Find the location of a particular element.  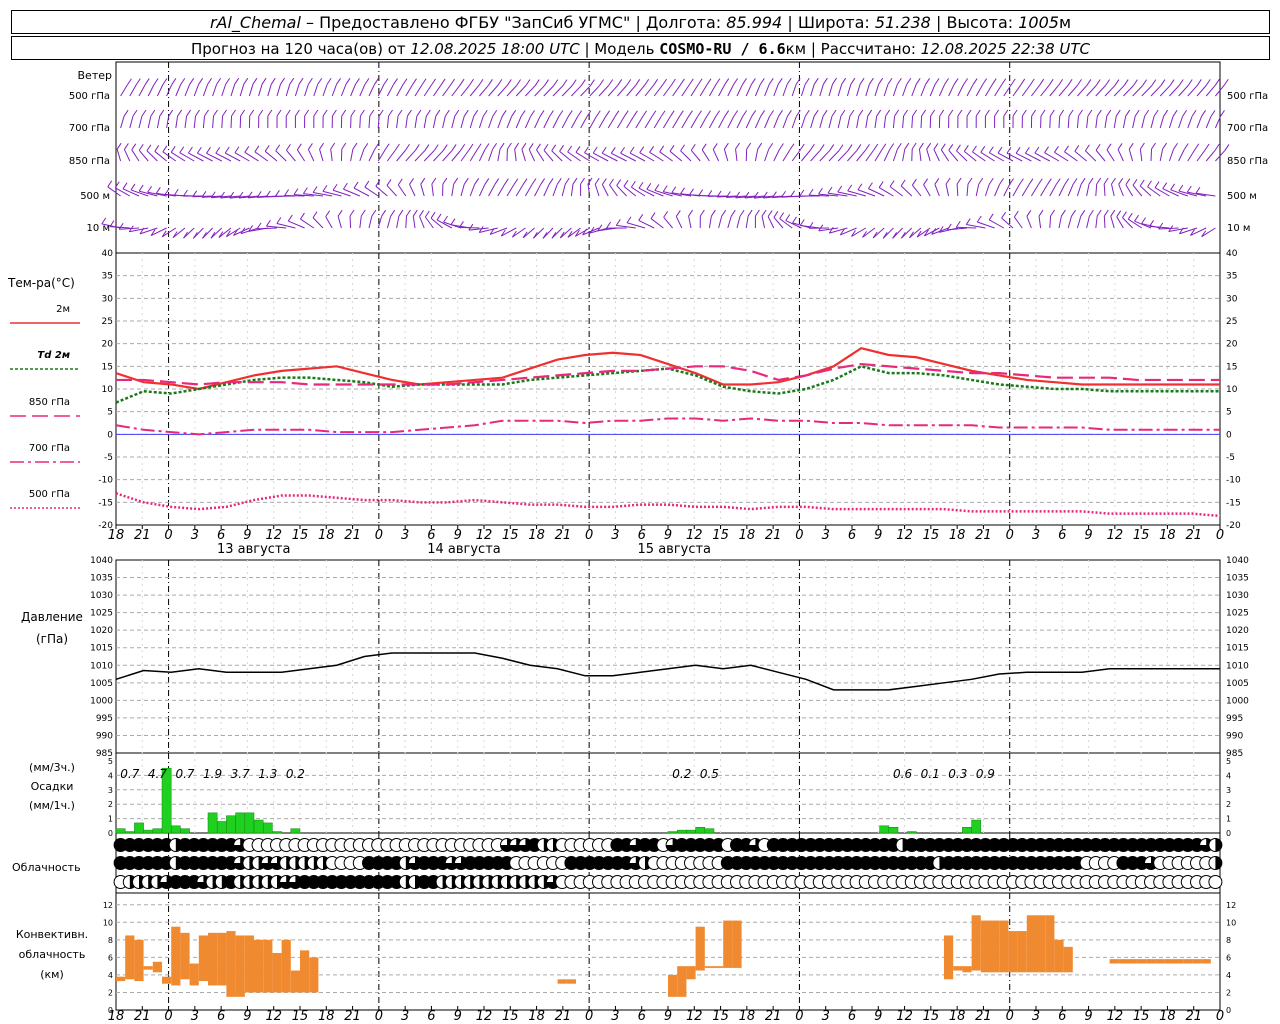

wind-level-label-left: 700 гПа is located at coordinates (89, 128).